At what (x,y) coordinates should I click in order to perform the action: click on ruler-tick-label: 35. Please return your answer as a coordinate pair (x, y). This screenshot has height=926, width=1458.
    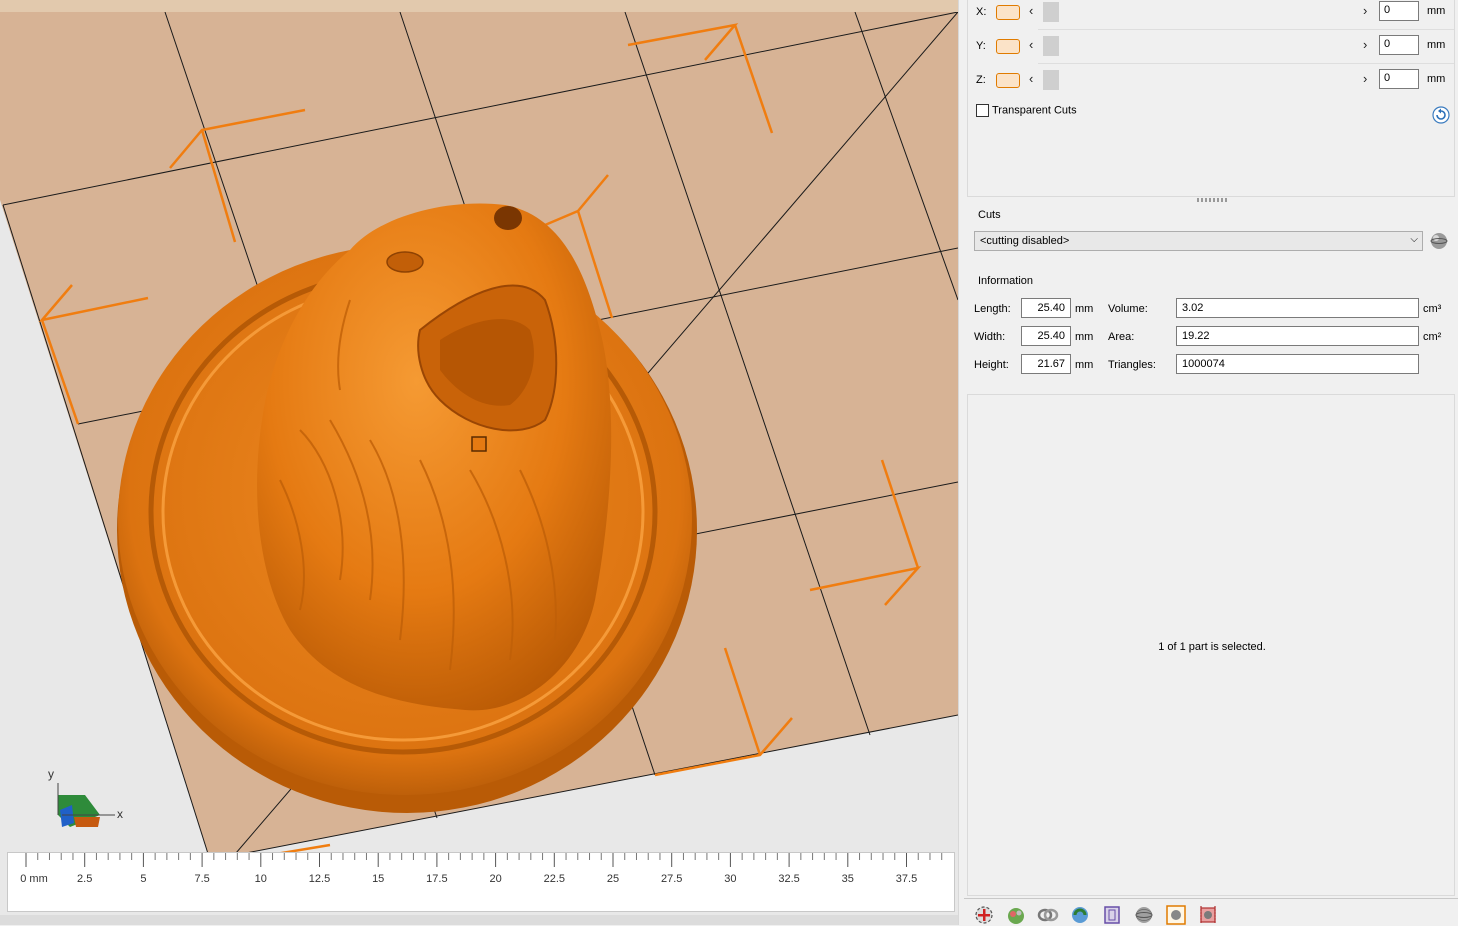
    Looking at the image, I should click on (847, 879).